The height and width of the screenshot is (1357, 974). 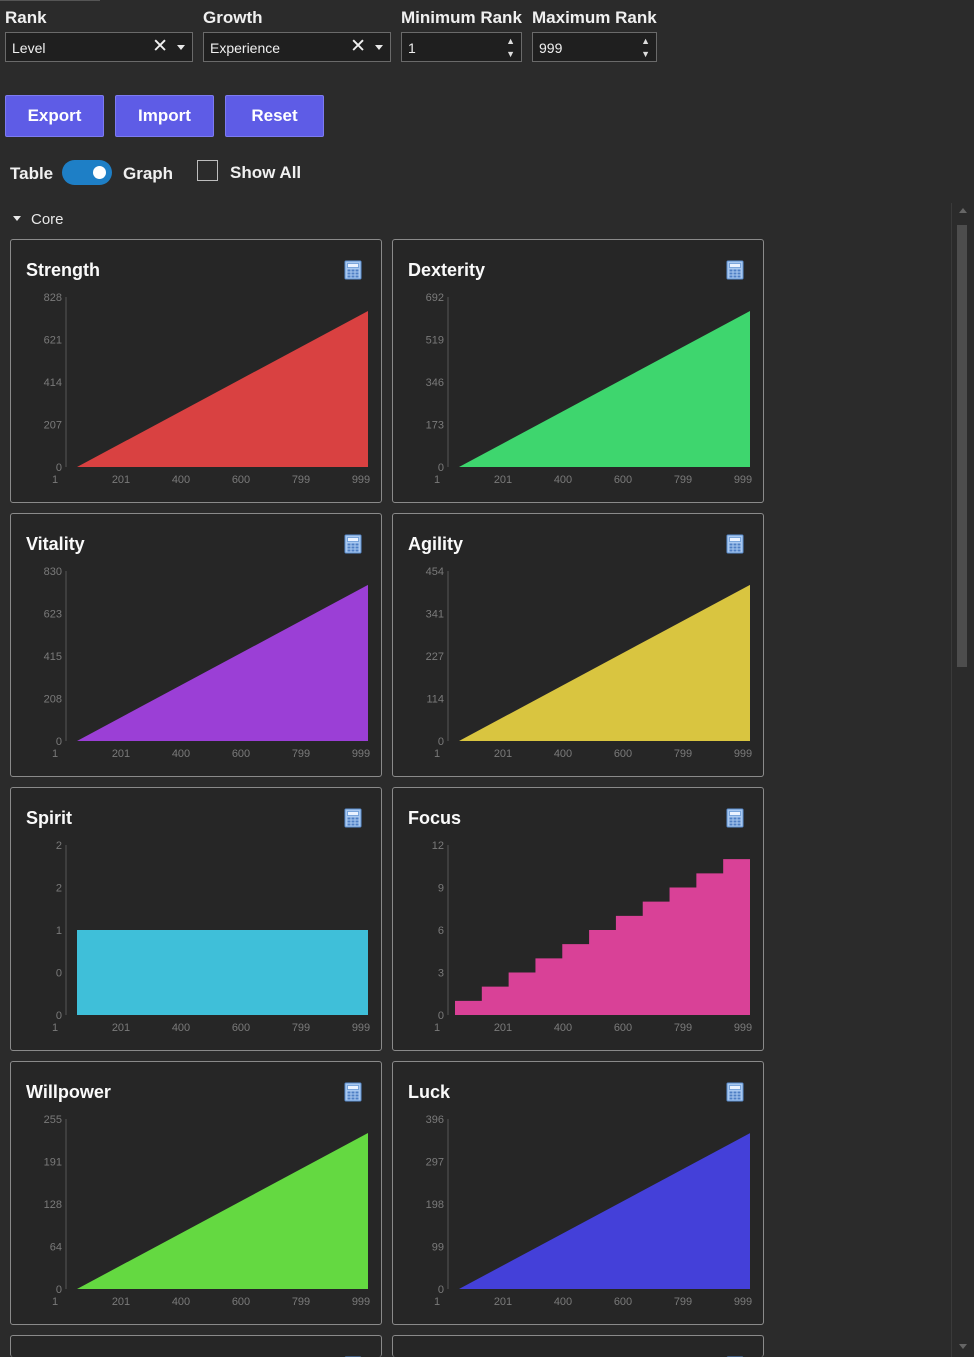 I want to click on y-tick-label: 828, so click(x=53, y=298).